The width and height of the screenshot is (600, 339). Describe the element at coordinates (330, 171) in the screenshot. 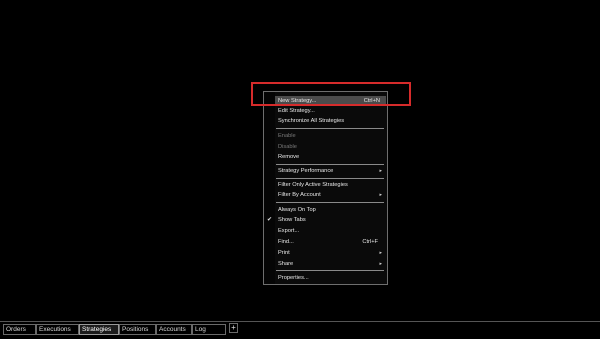

I see `menu-item-strategy-performance: Strategy Performance ▸` at that location.